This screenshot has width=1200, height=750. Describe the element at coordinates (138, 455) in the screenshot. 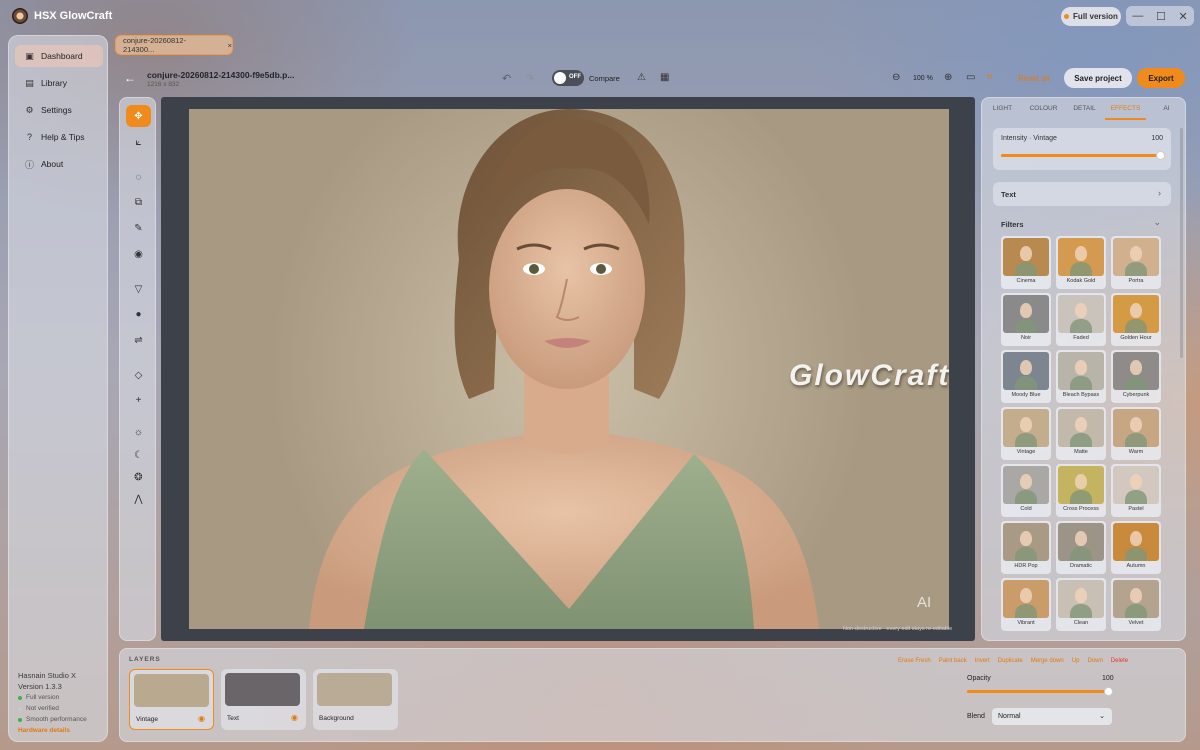

I see `moon-tool-icon: ☾` at that location.